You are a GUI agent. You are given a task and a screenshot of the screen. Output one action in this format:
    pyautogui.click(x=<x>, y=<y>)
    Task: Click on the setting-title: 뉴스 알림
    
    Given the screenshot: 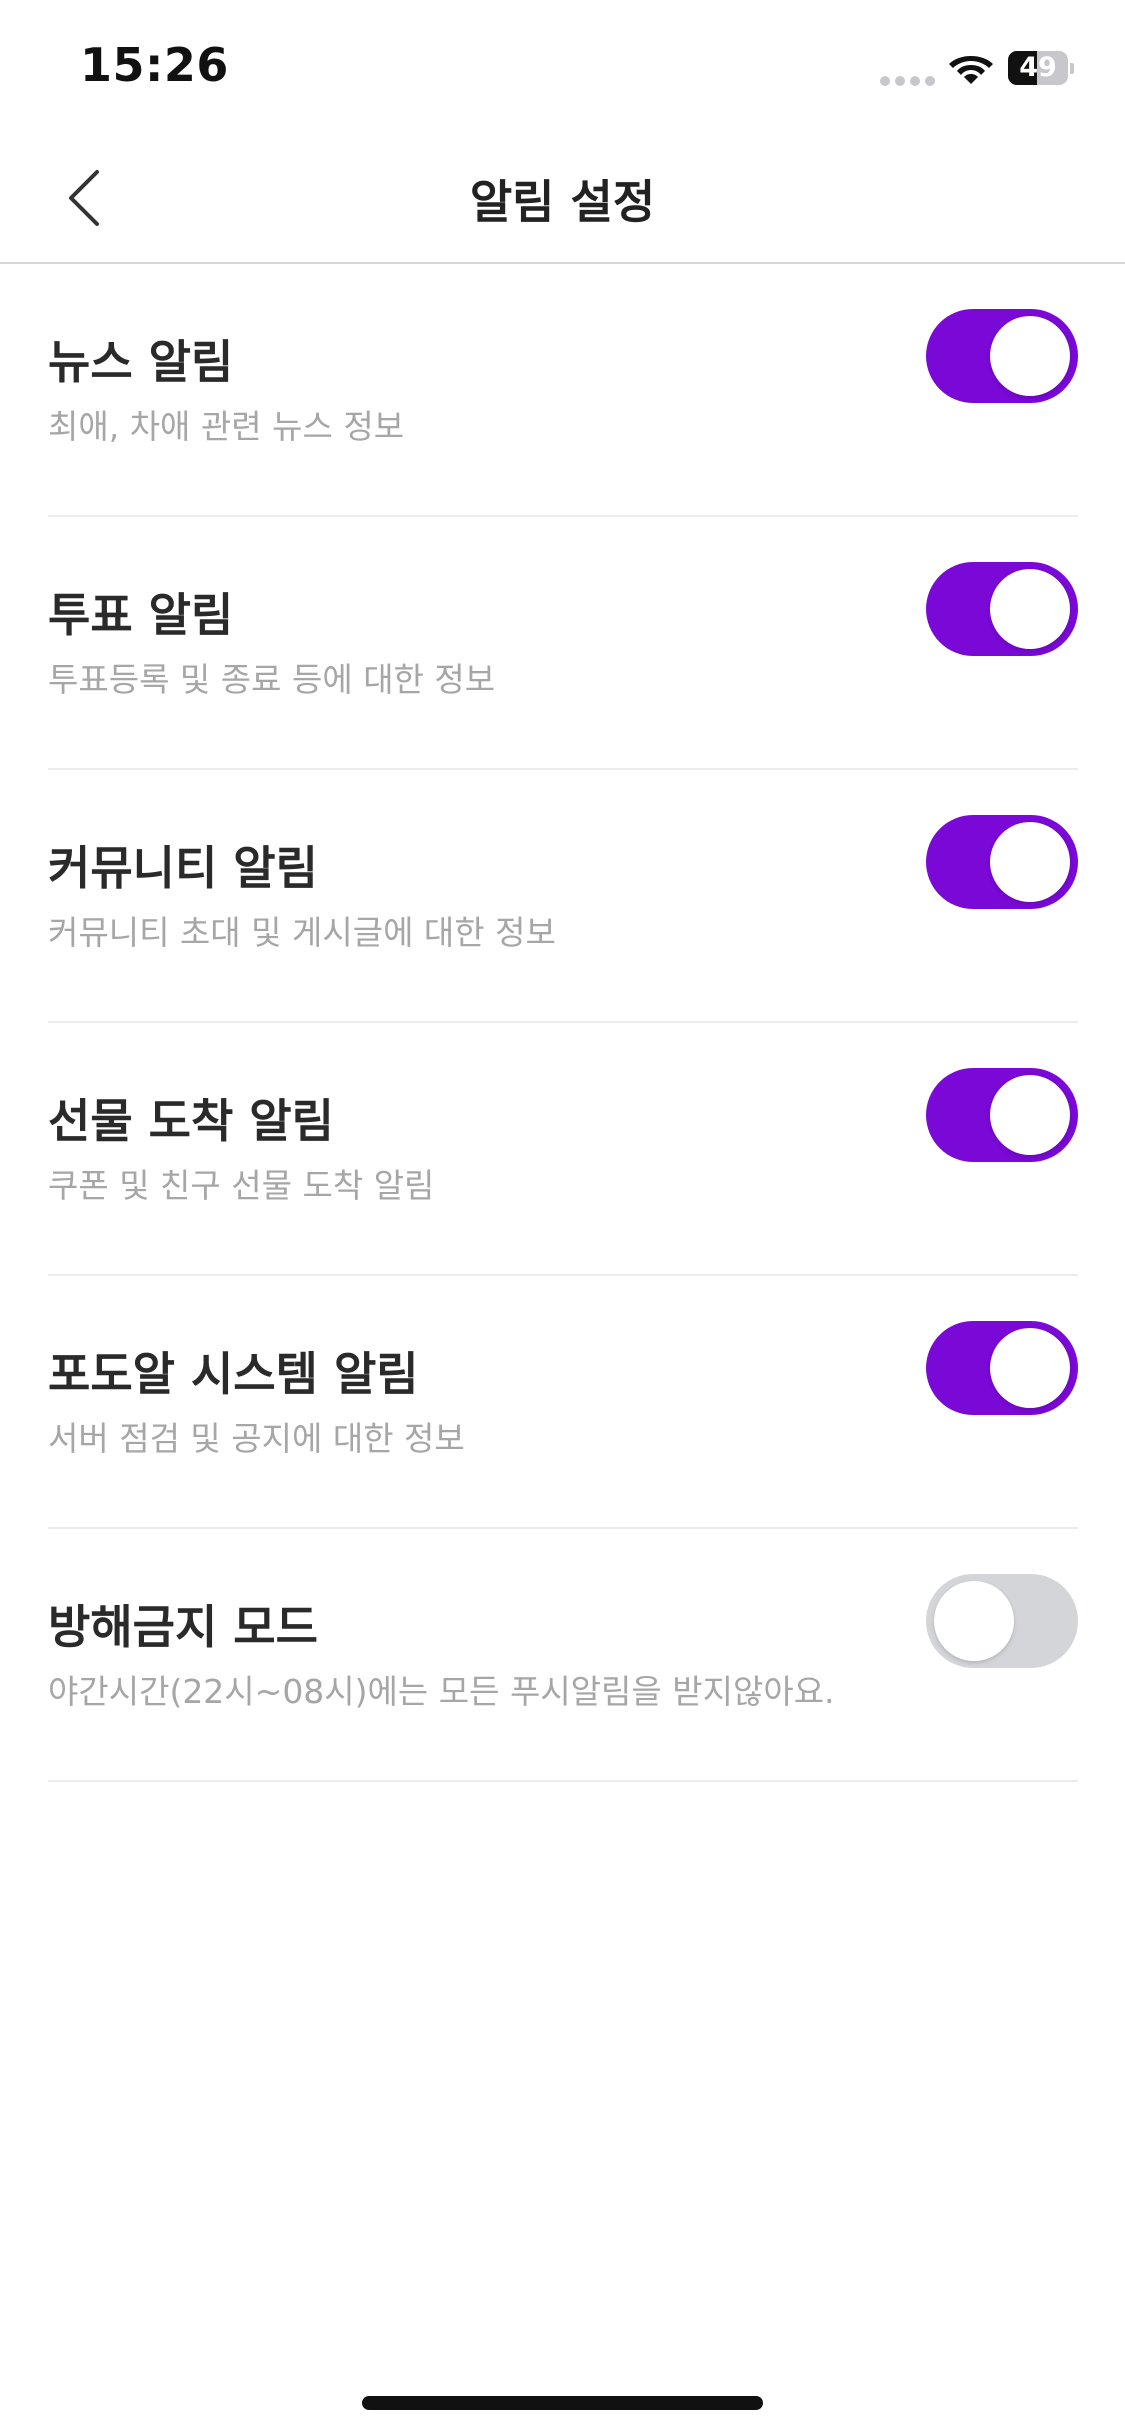 What is the action you would take?
    pyautogui.click(x=141, y=362)
    